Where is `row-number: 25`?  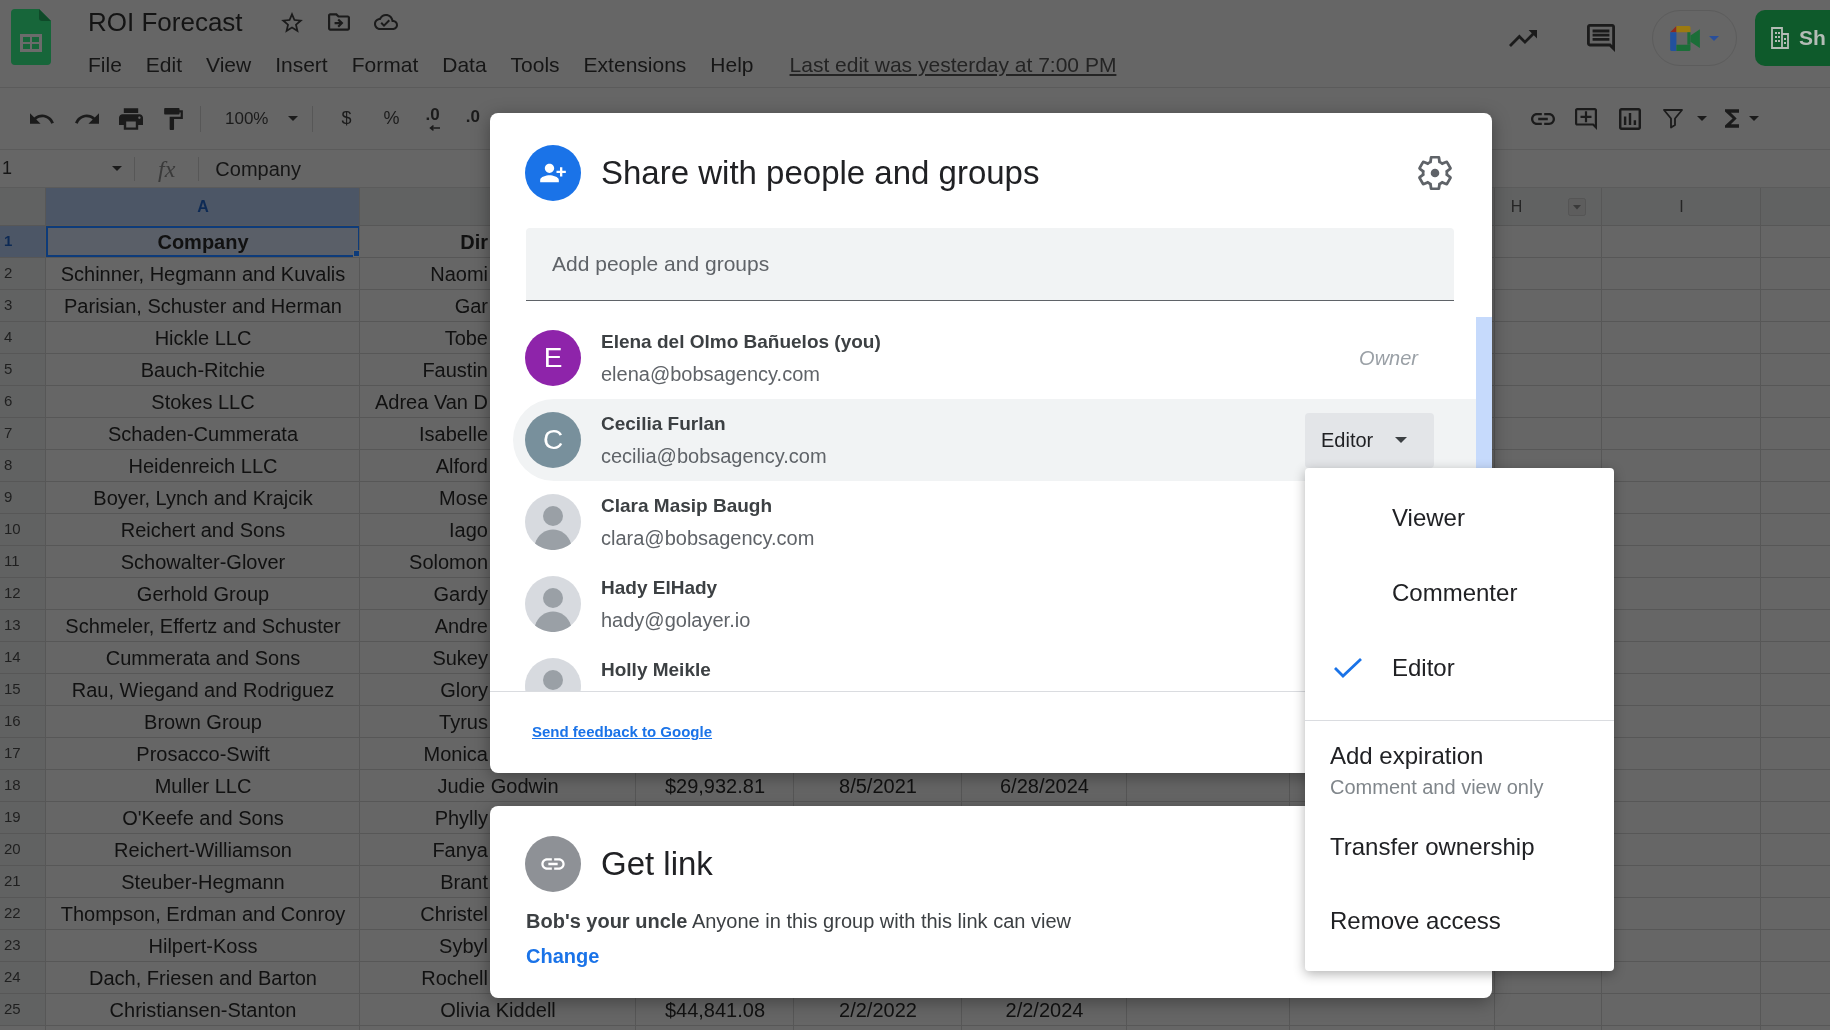
row-number: 25 is located at coordinates (23, 1009).